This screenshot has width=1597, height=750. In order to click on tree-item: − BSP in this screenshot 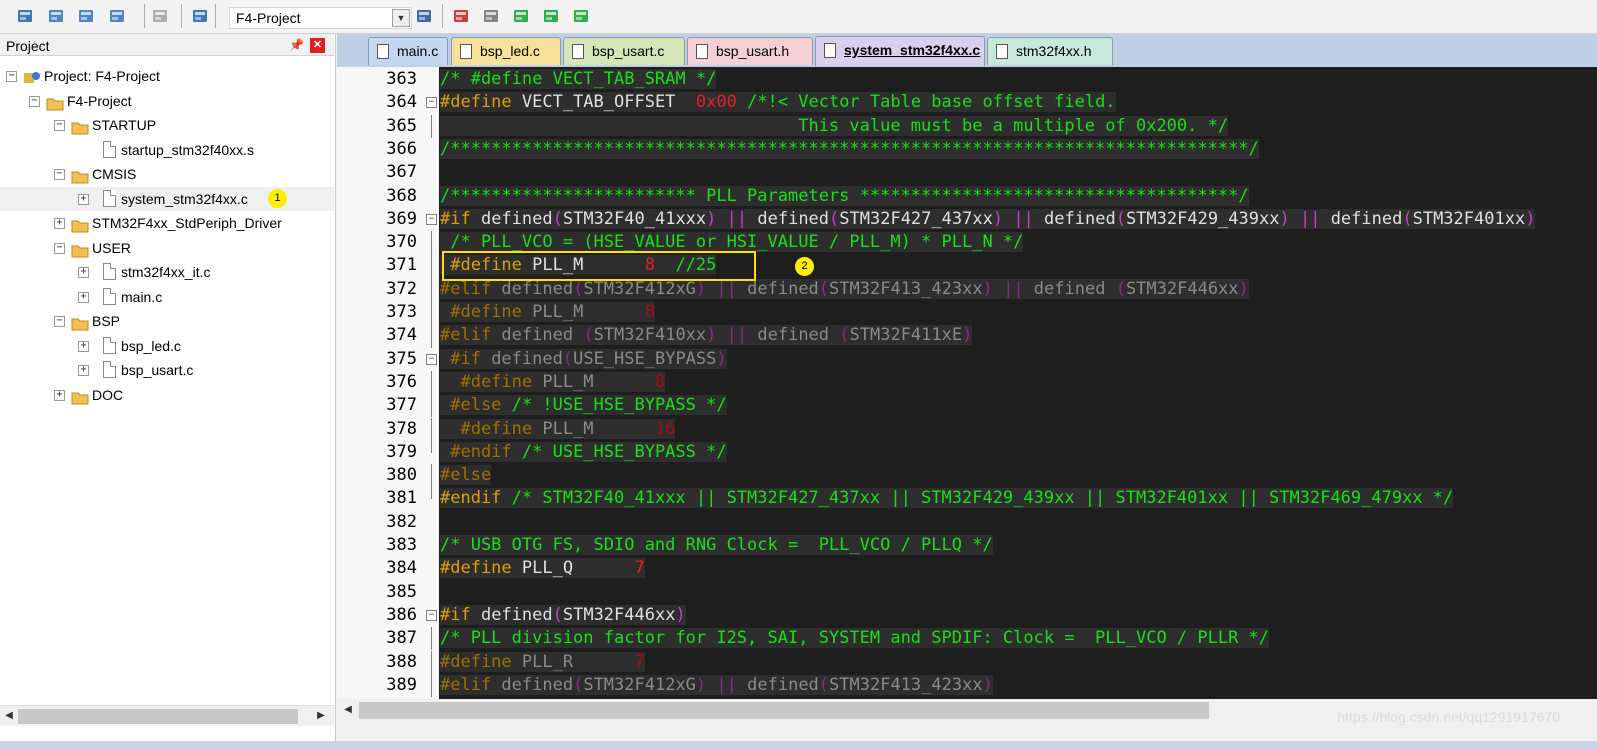, I will do `click(167, 321)`.